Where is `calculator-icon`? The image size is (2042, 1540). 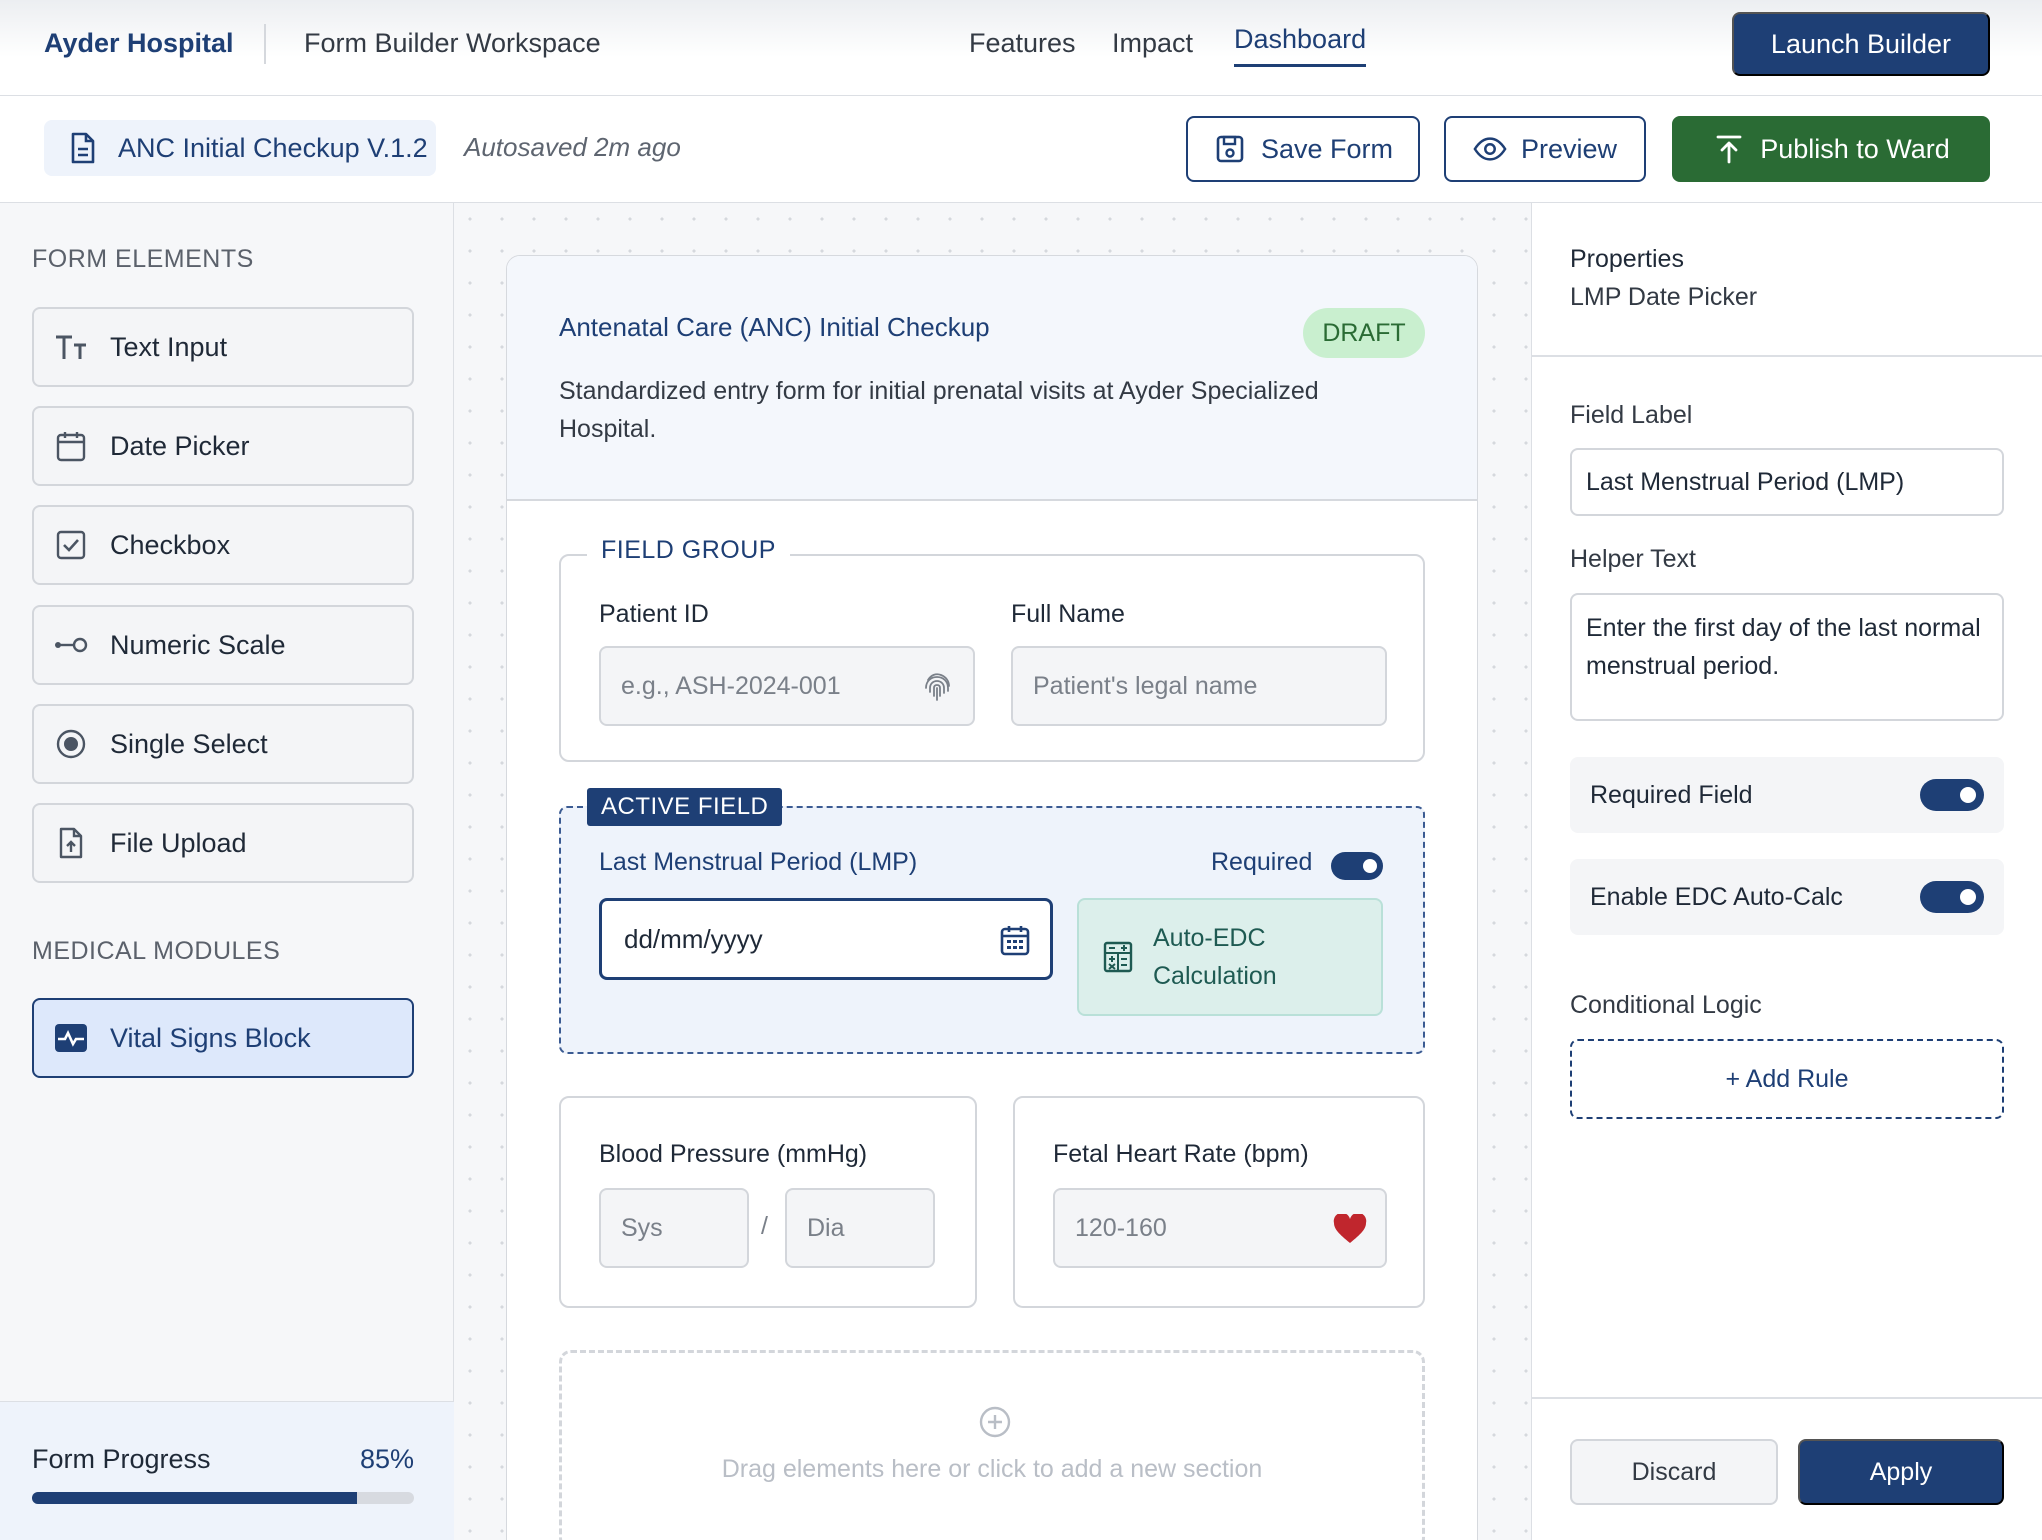 calculator-icon is located at coordinates (1118, 957).